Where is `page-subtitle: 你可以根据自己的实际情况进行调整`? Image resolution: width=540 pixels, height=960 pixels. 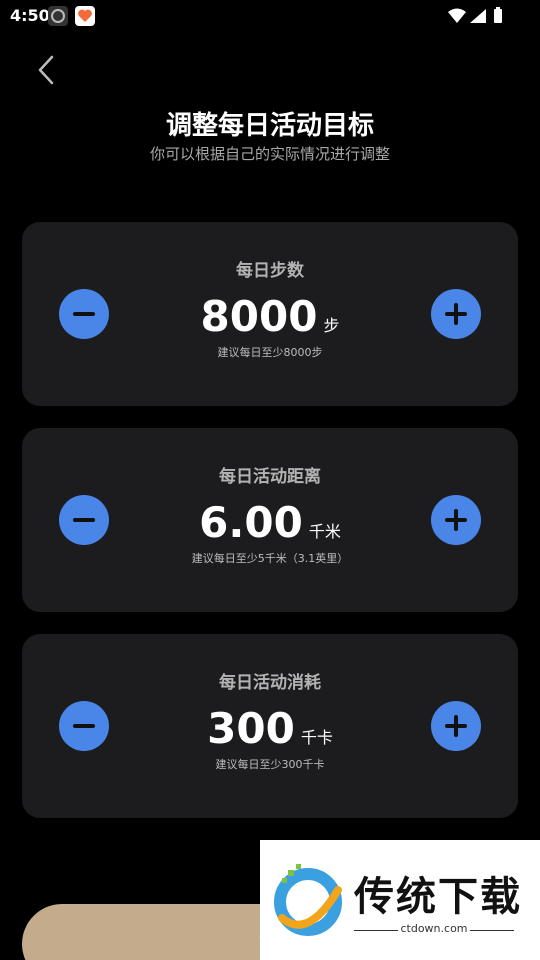
page-subtitle: 你可以根据自己的实际情况进行调整 is located at coordinates (269, 154).